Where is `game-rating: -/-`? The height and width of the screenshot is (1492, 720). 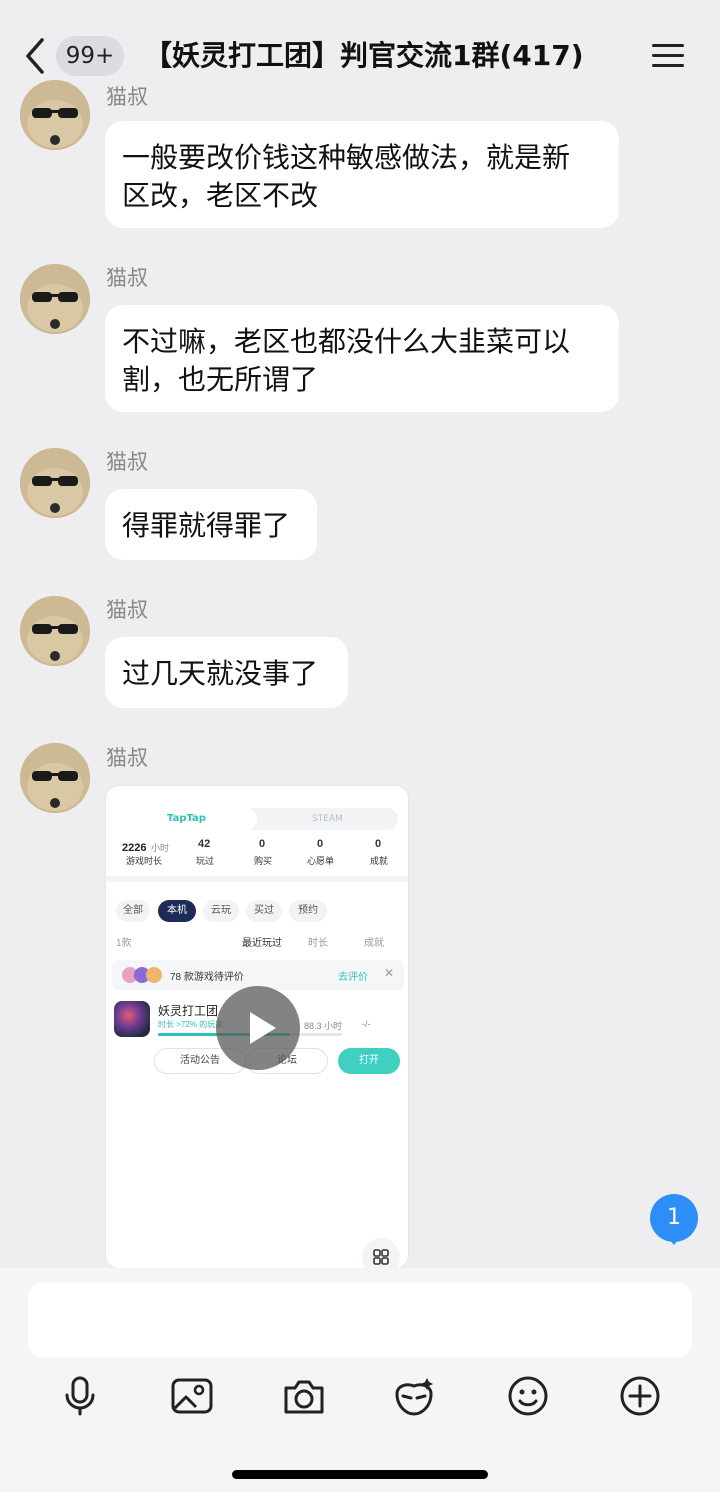
game-rating: -/- is located at coordinates (366, 1024).